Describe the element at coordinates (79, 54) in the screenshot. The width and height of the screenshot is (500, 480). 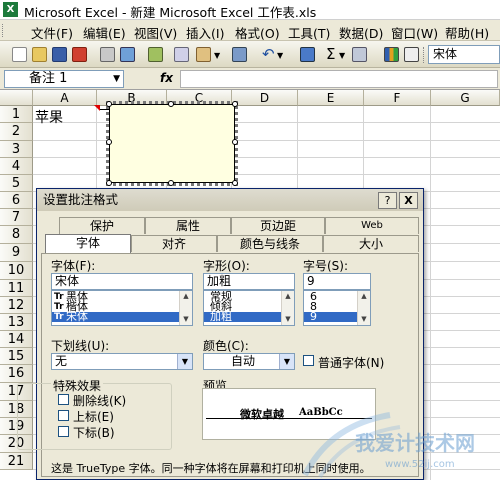
I see `permission-icon` at that location.